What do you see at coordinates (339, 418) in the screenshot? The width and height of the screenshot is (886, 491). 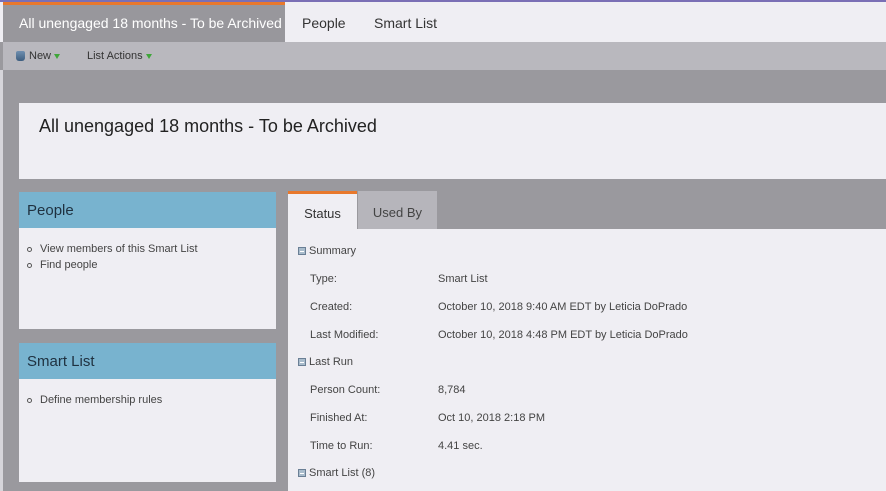 I see `finished-at-label: Finished At:` at bounding box center [339, 418].